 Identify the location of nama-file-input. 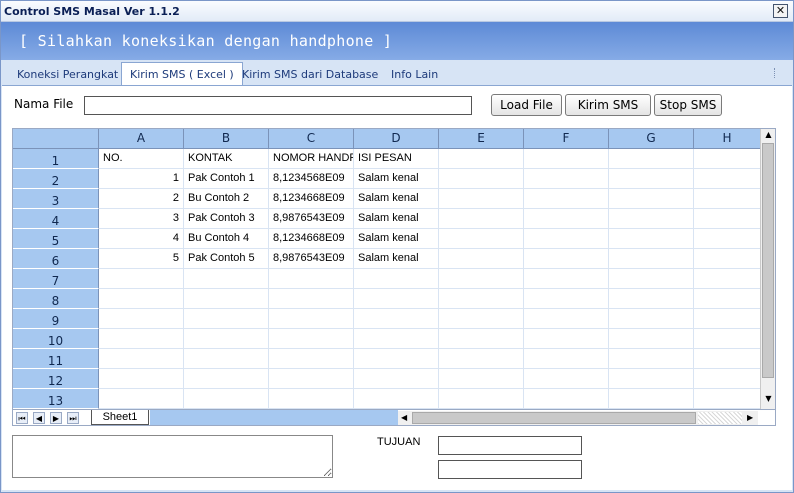
(278, 105).